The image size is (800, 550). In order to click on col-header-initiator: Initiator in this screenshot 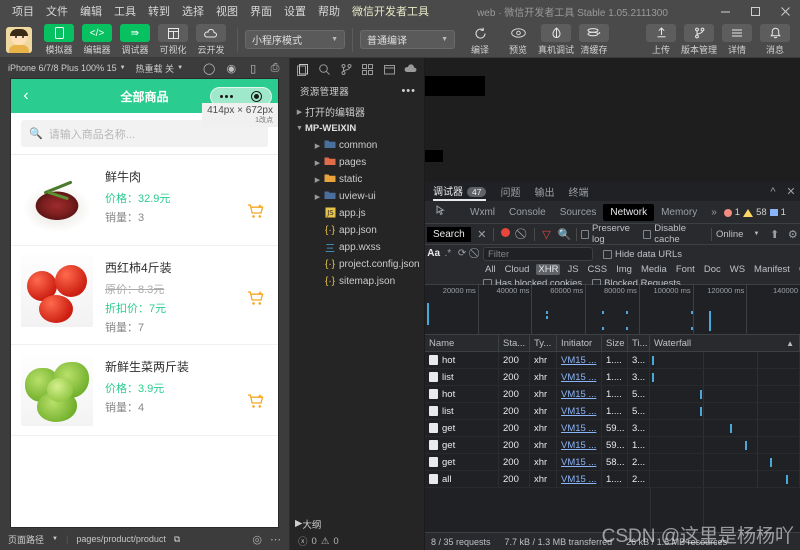, I will do `click(579, 343)`.